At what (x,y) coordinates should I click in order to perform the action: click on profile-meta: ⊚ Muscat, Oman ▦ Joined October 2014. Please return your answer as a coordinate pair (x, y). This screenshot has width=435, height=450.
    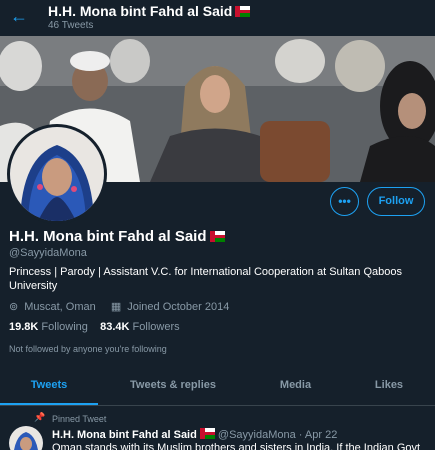
    Looking at the image, I should click on (125, 306).